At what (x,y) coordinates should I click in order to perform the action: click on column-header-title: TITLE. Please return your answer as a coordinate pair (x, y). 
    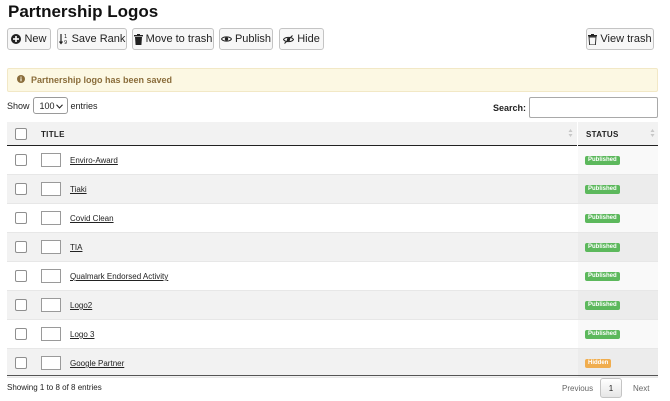
    Looking at the image, I should click on (53, 134).